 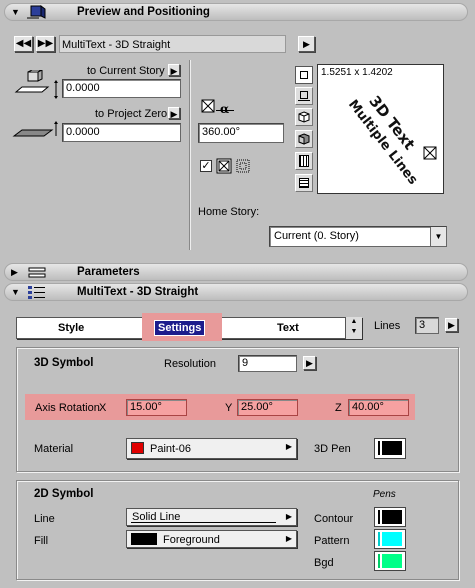 I want to click on parameters-list-icon, so click(x=37, y=272).